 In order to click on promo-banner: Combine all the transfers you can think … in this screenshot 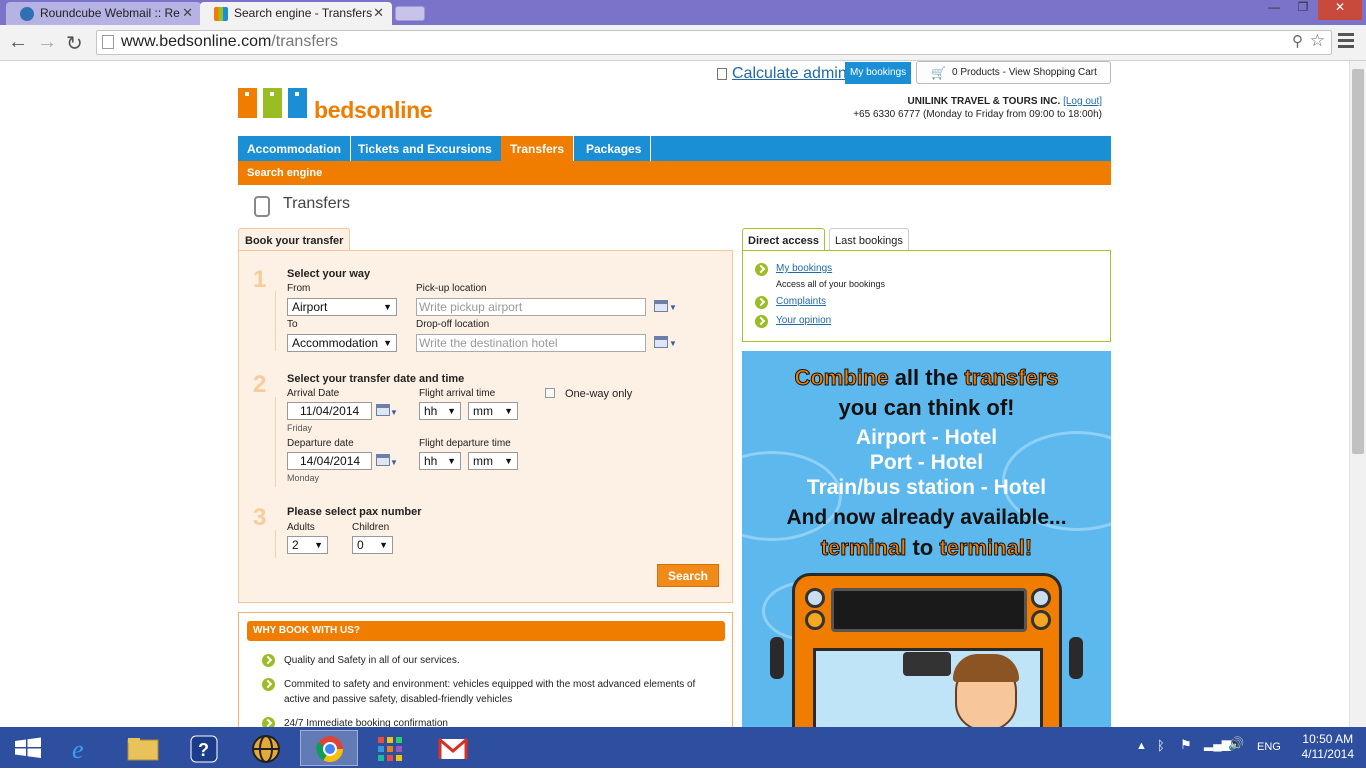, I will do `click(926, 539)`.